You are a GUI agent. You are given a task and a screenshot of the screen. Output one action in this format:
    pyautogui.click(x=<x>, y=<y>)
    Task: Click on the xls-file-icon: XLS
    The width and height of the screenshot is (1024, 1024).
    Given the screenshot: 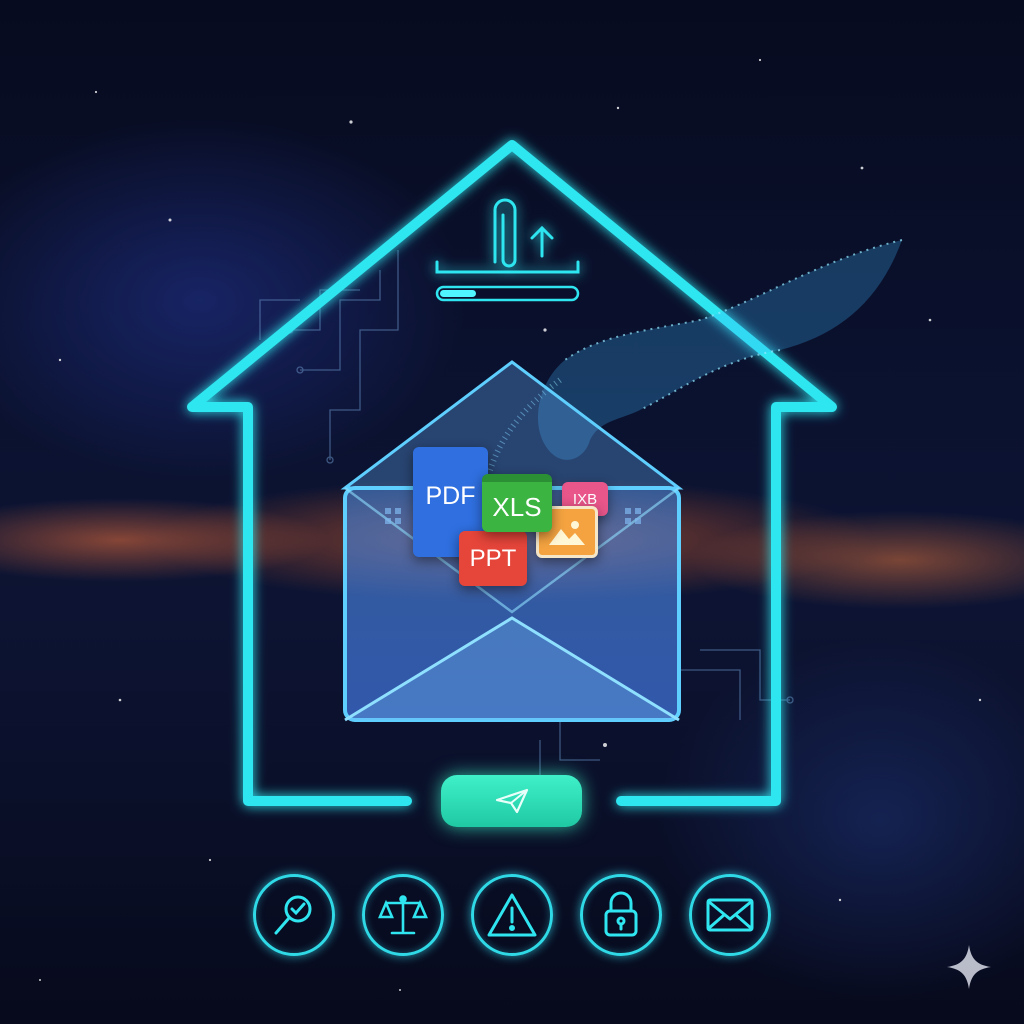 What is the action you would take?
    pyautogui.click(x=517, y=503)
    